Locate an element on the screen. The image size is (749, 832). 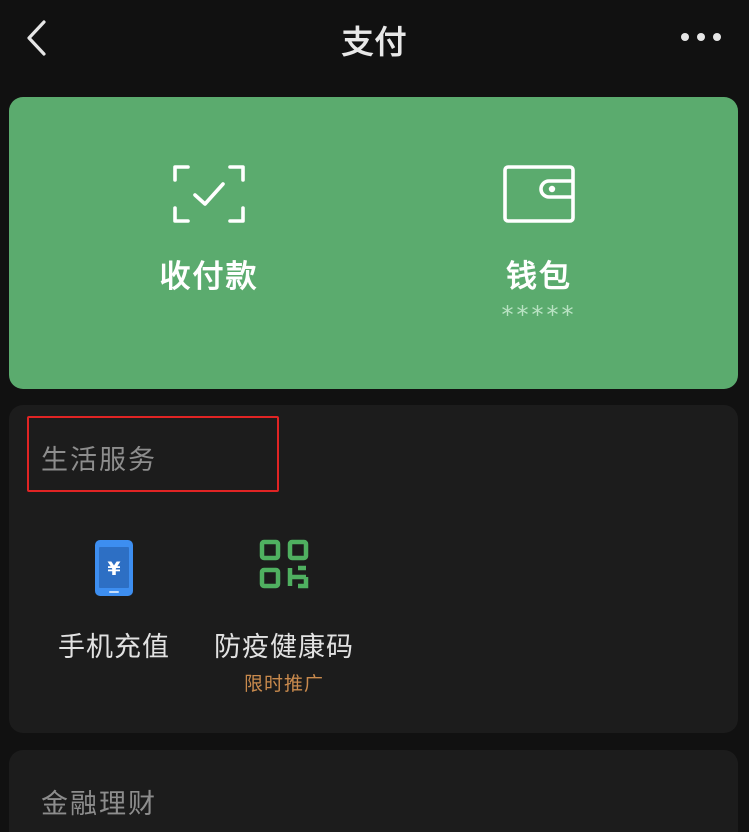
mobile-recharge-button: ¥ 手机充值 is located at coordinates (114, 615).